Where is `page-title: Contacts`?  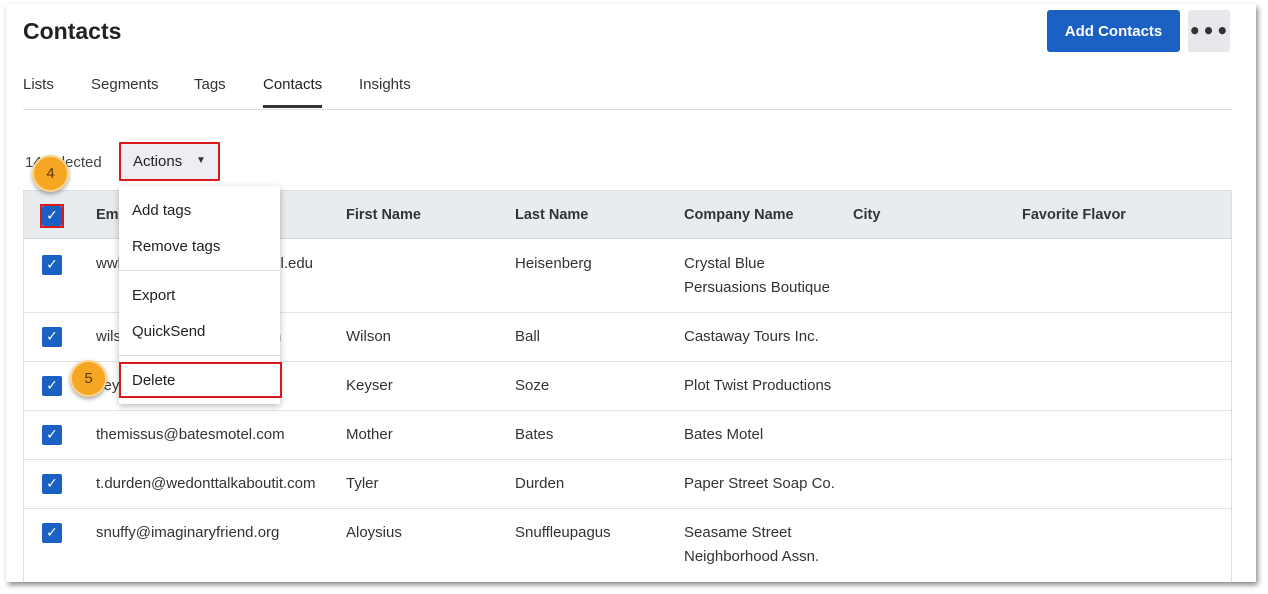
page-title: Contacts is located at coordinates (72, 31).